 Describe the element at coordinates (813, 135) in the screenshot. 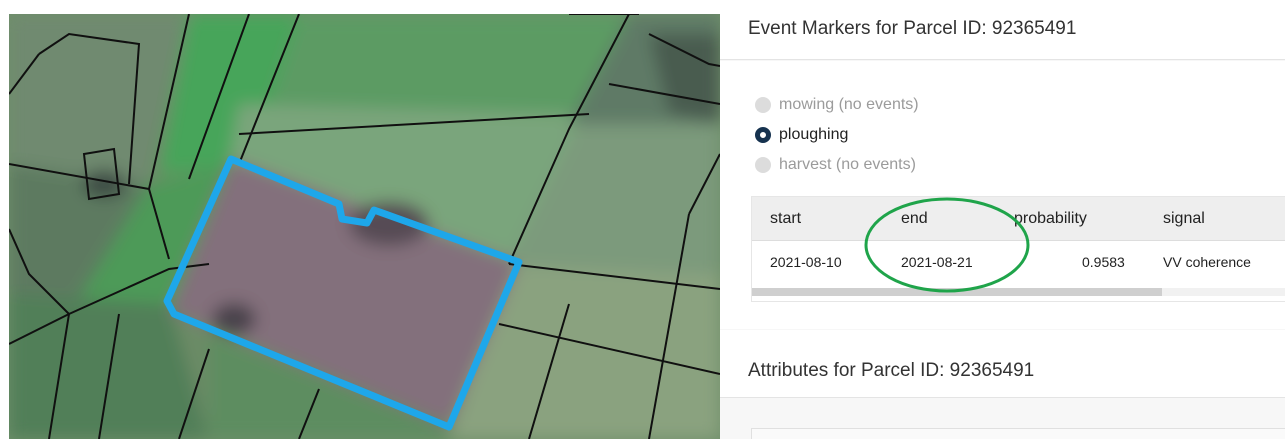

I see `radio-label: ploughing` at that location.